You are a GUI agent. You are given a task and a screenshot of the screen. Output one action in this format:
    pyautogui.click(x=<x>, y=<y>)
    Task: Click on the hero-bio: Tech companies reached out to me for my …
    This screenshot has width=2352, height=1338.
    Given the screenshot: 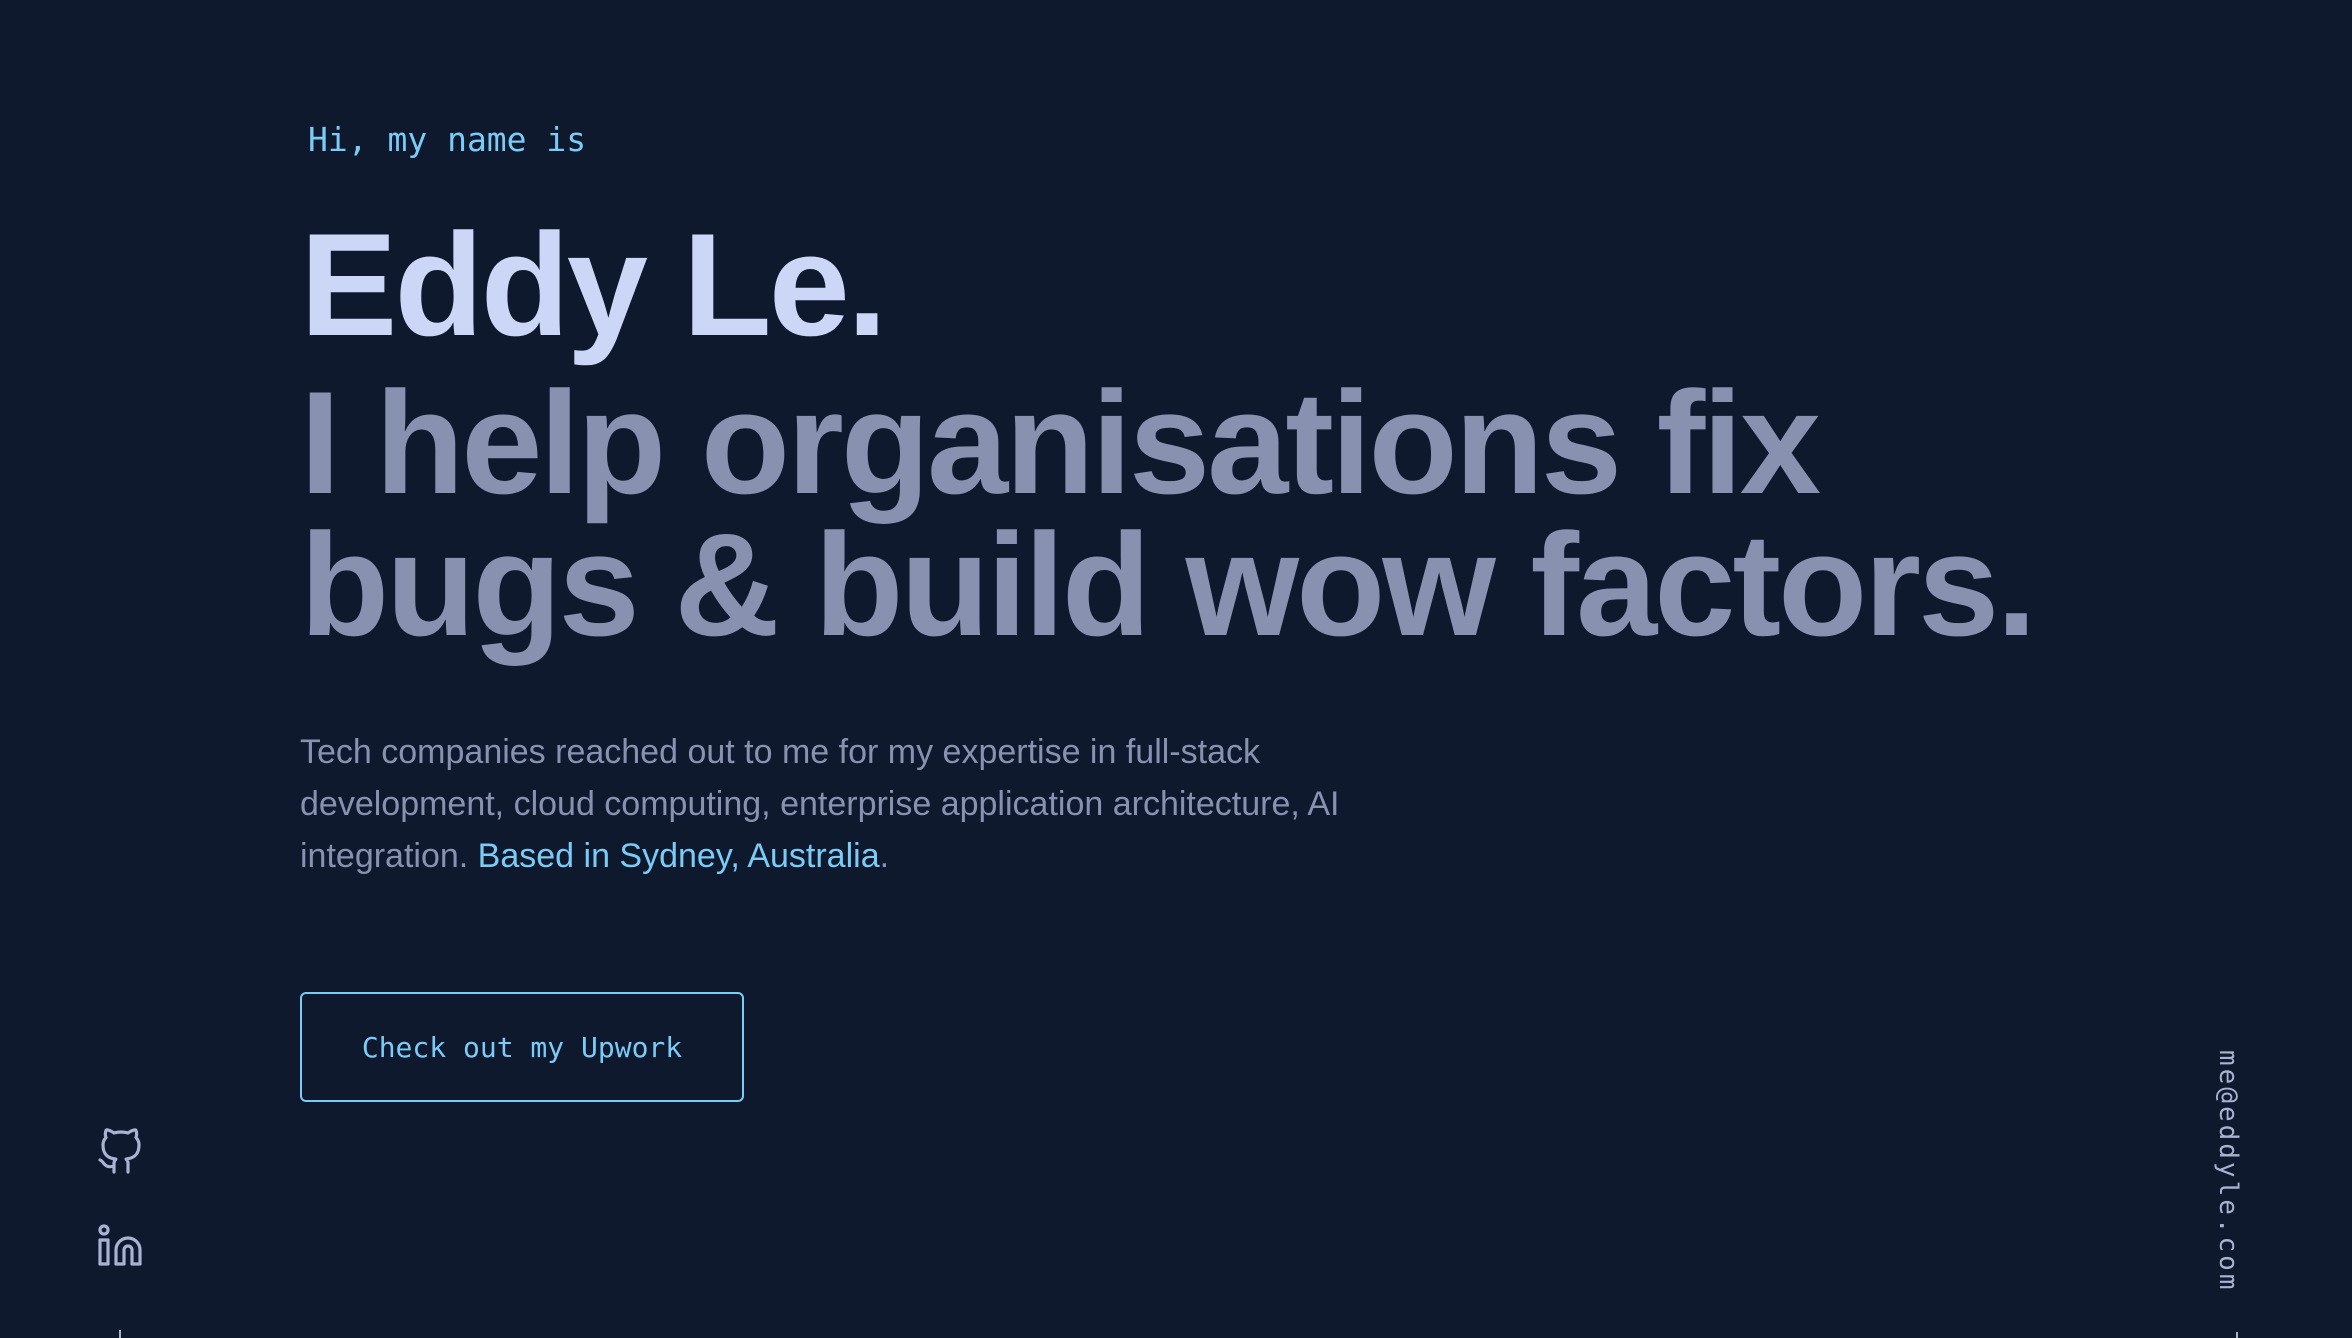 What is the action you would take?
    pyautogui.click(x=860, y=804)
    